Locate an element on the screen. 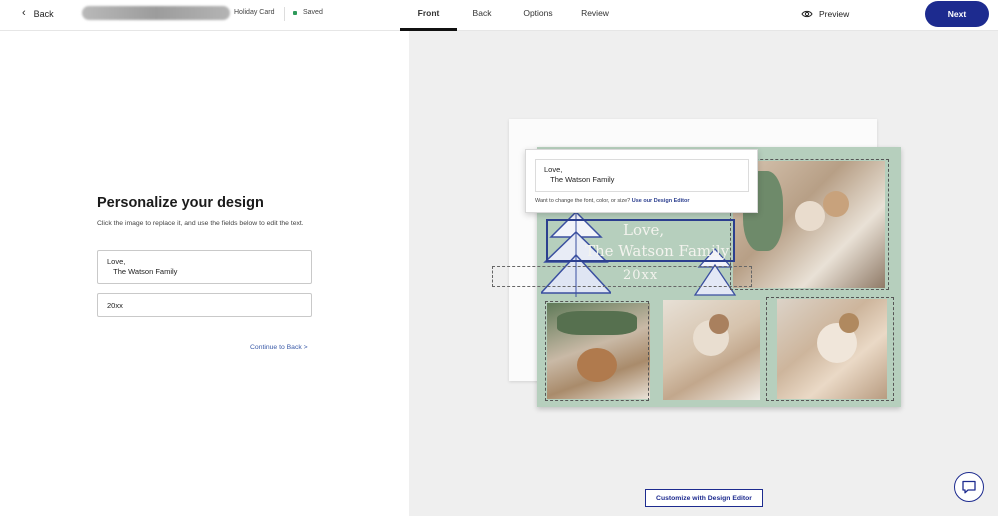  preview-button: Preview is located at coordinates (825, 14).